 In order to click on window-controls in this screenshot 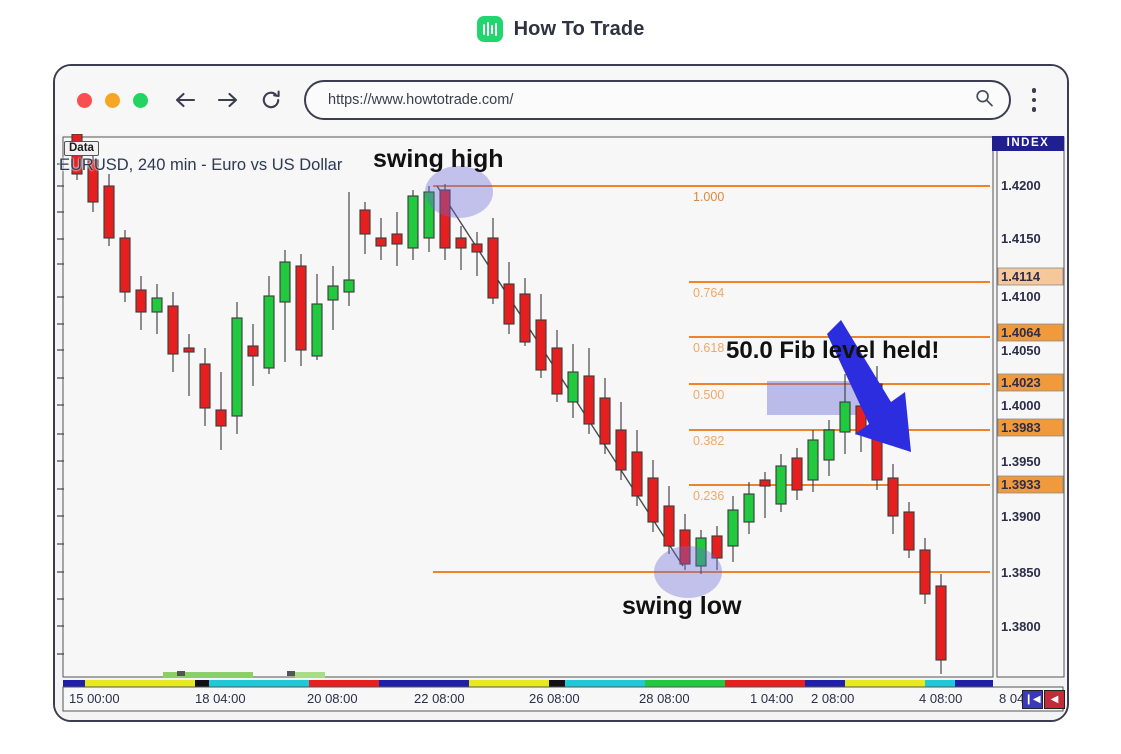, I will do `click(112, 100)`.